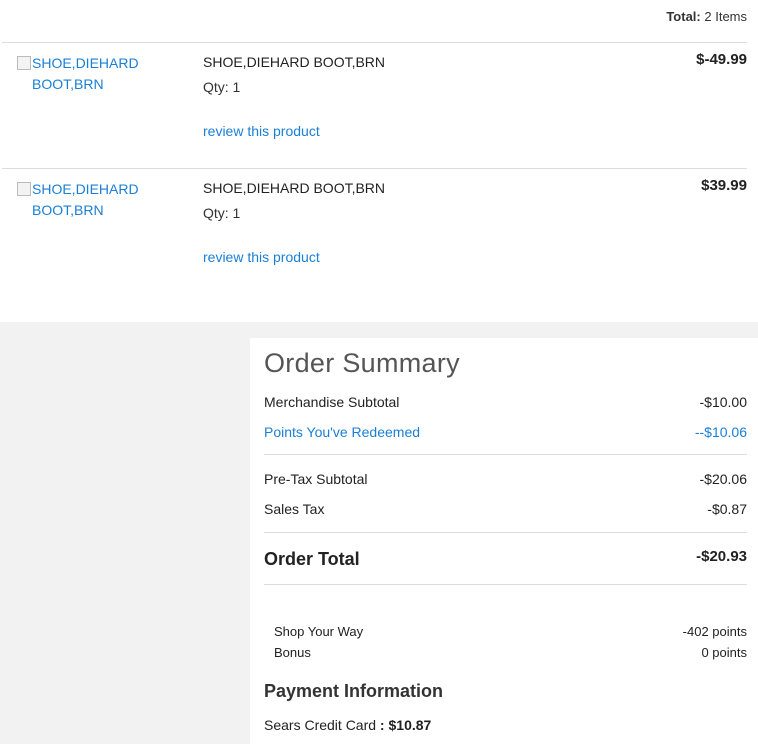 The image size is (758, 744). What do you see at coordinates (261, 131) in the screenshot?
I see `review-product-link-1: review this product` at bounding box center [261, 131].